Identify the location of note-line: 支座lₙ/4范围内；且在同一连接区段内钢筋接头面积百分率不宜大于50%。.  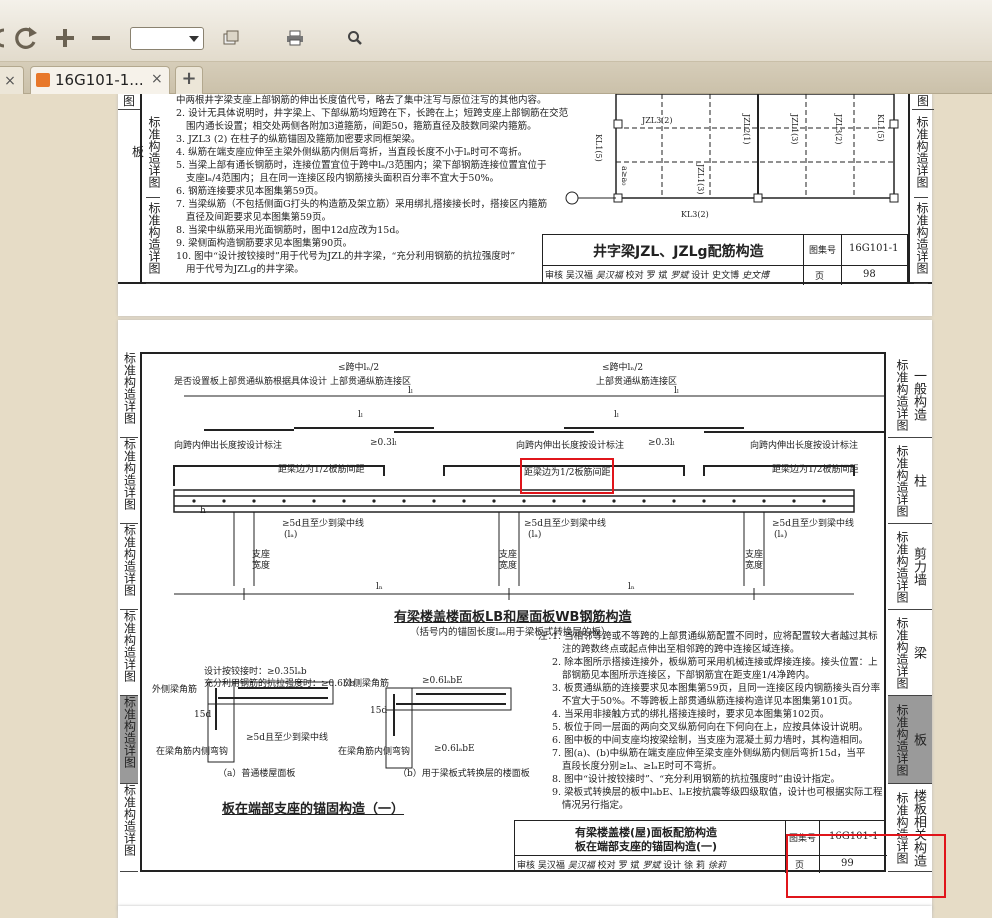
(343, 178).